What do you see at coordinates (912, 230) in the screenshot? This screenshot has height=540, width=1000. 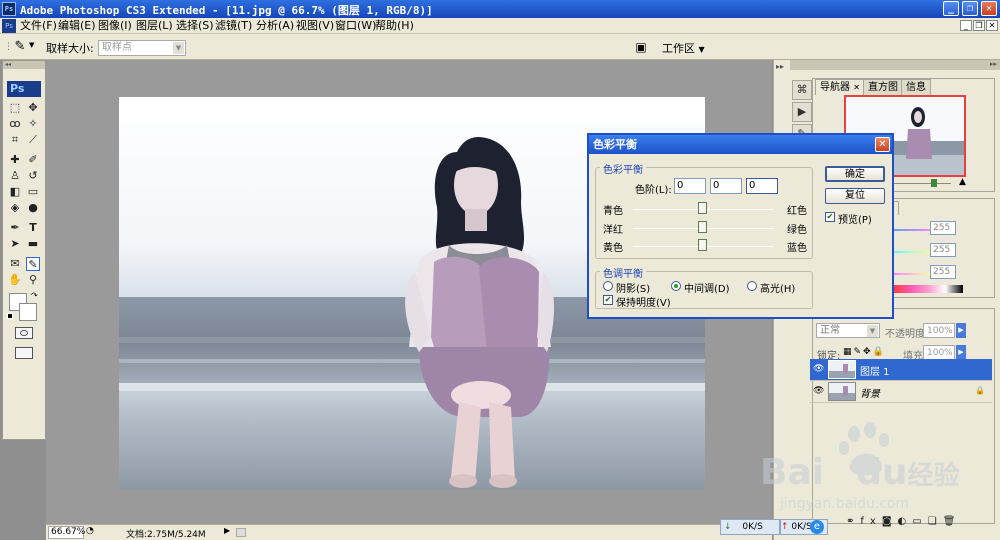 I see `red-slider-track` at bounding box center [912, 230].